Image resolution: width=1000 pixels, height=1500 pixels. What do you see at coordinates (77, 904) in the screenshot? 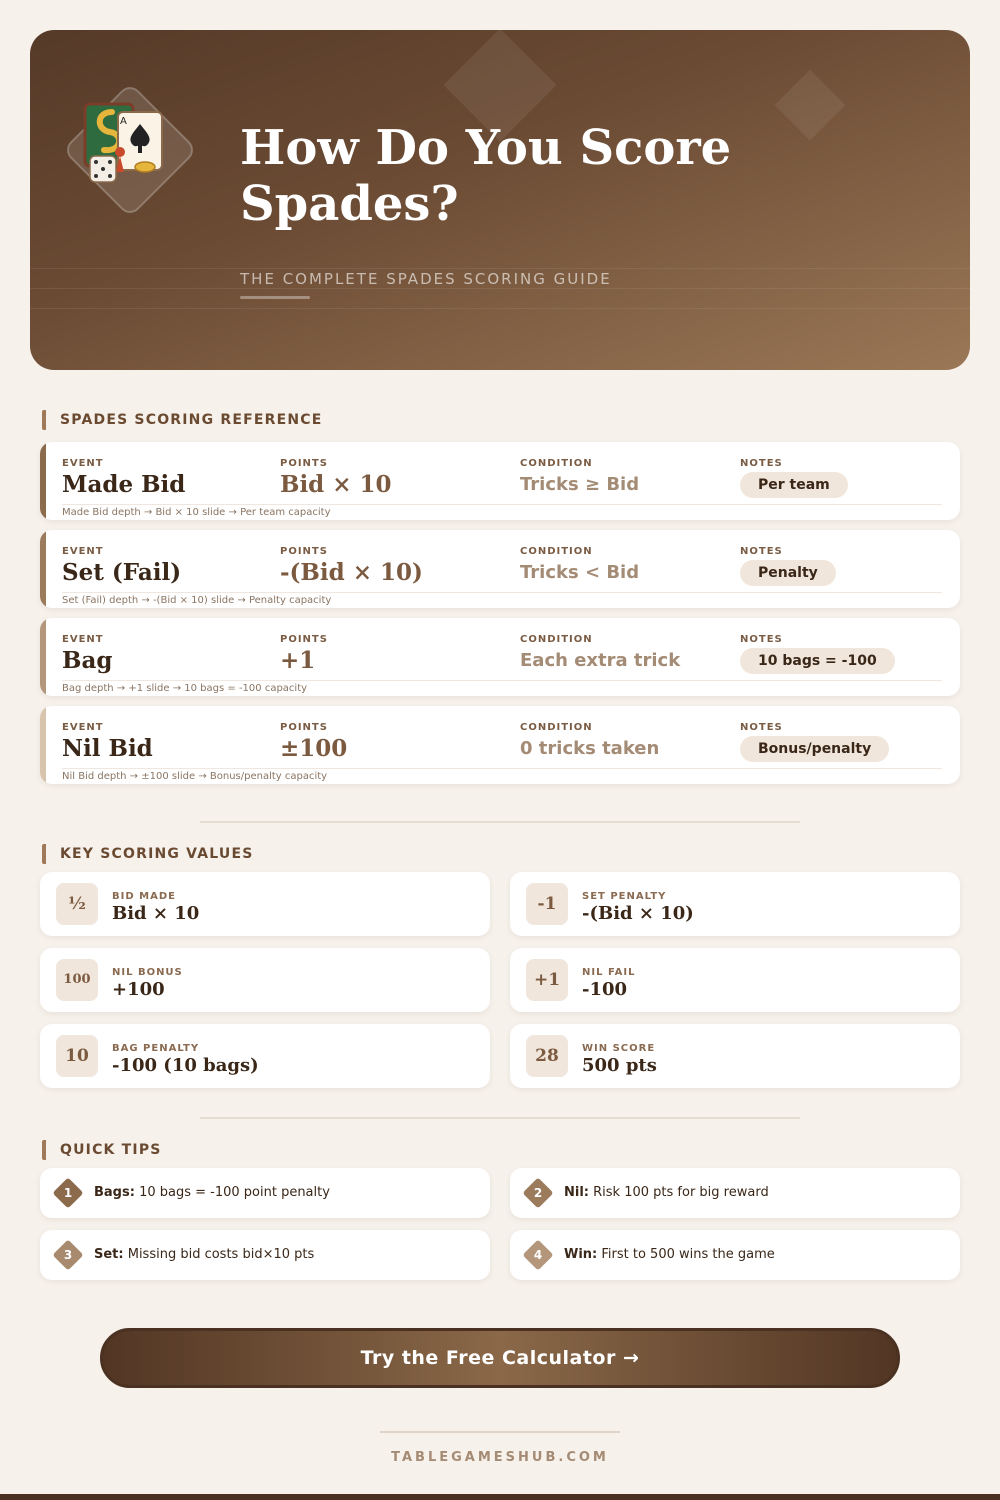
I see `value-badge: ½` at bounding box center [77, 904].